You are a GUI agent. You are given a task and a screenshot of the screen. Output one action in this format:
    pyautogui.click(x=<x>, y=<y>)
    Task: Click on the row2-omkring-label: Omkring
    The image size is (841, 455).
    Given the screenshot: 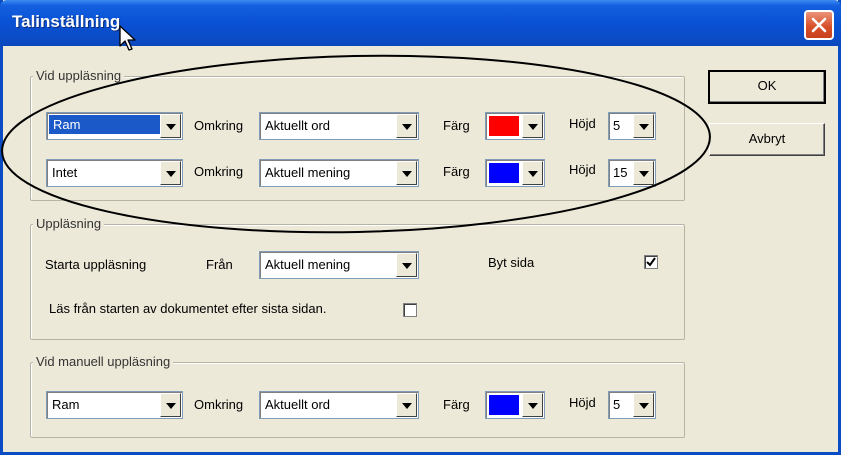 What is the action you would take?
    pyautogui.click(x=219, y=171)
    